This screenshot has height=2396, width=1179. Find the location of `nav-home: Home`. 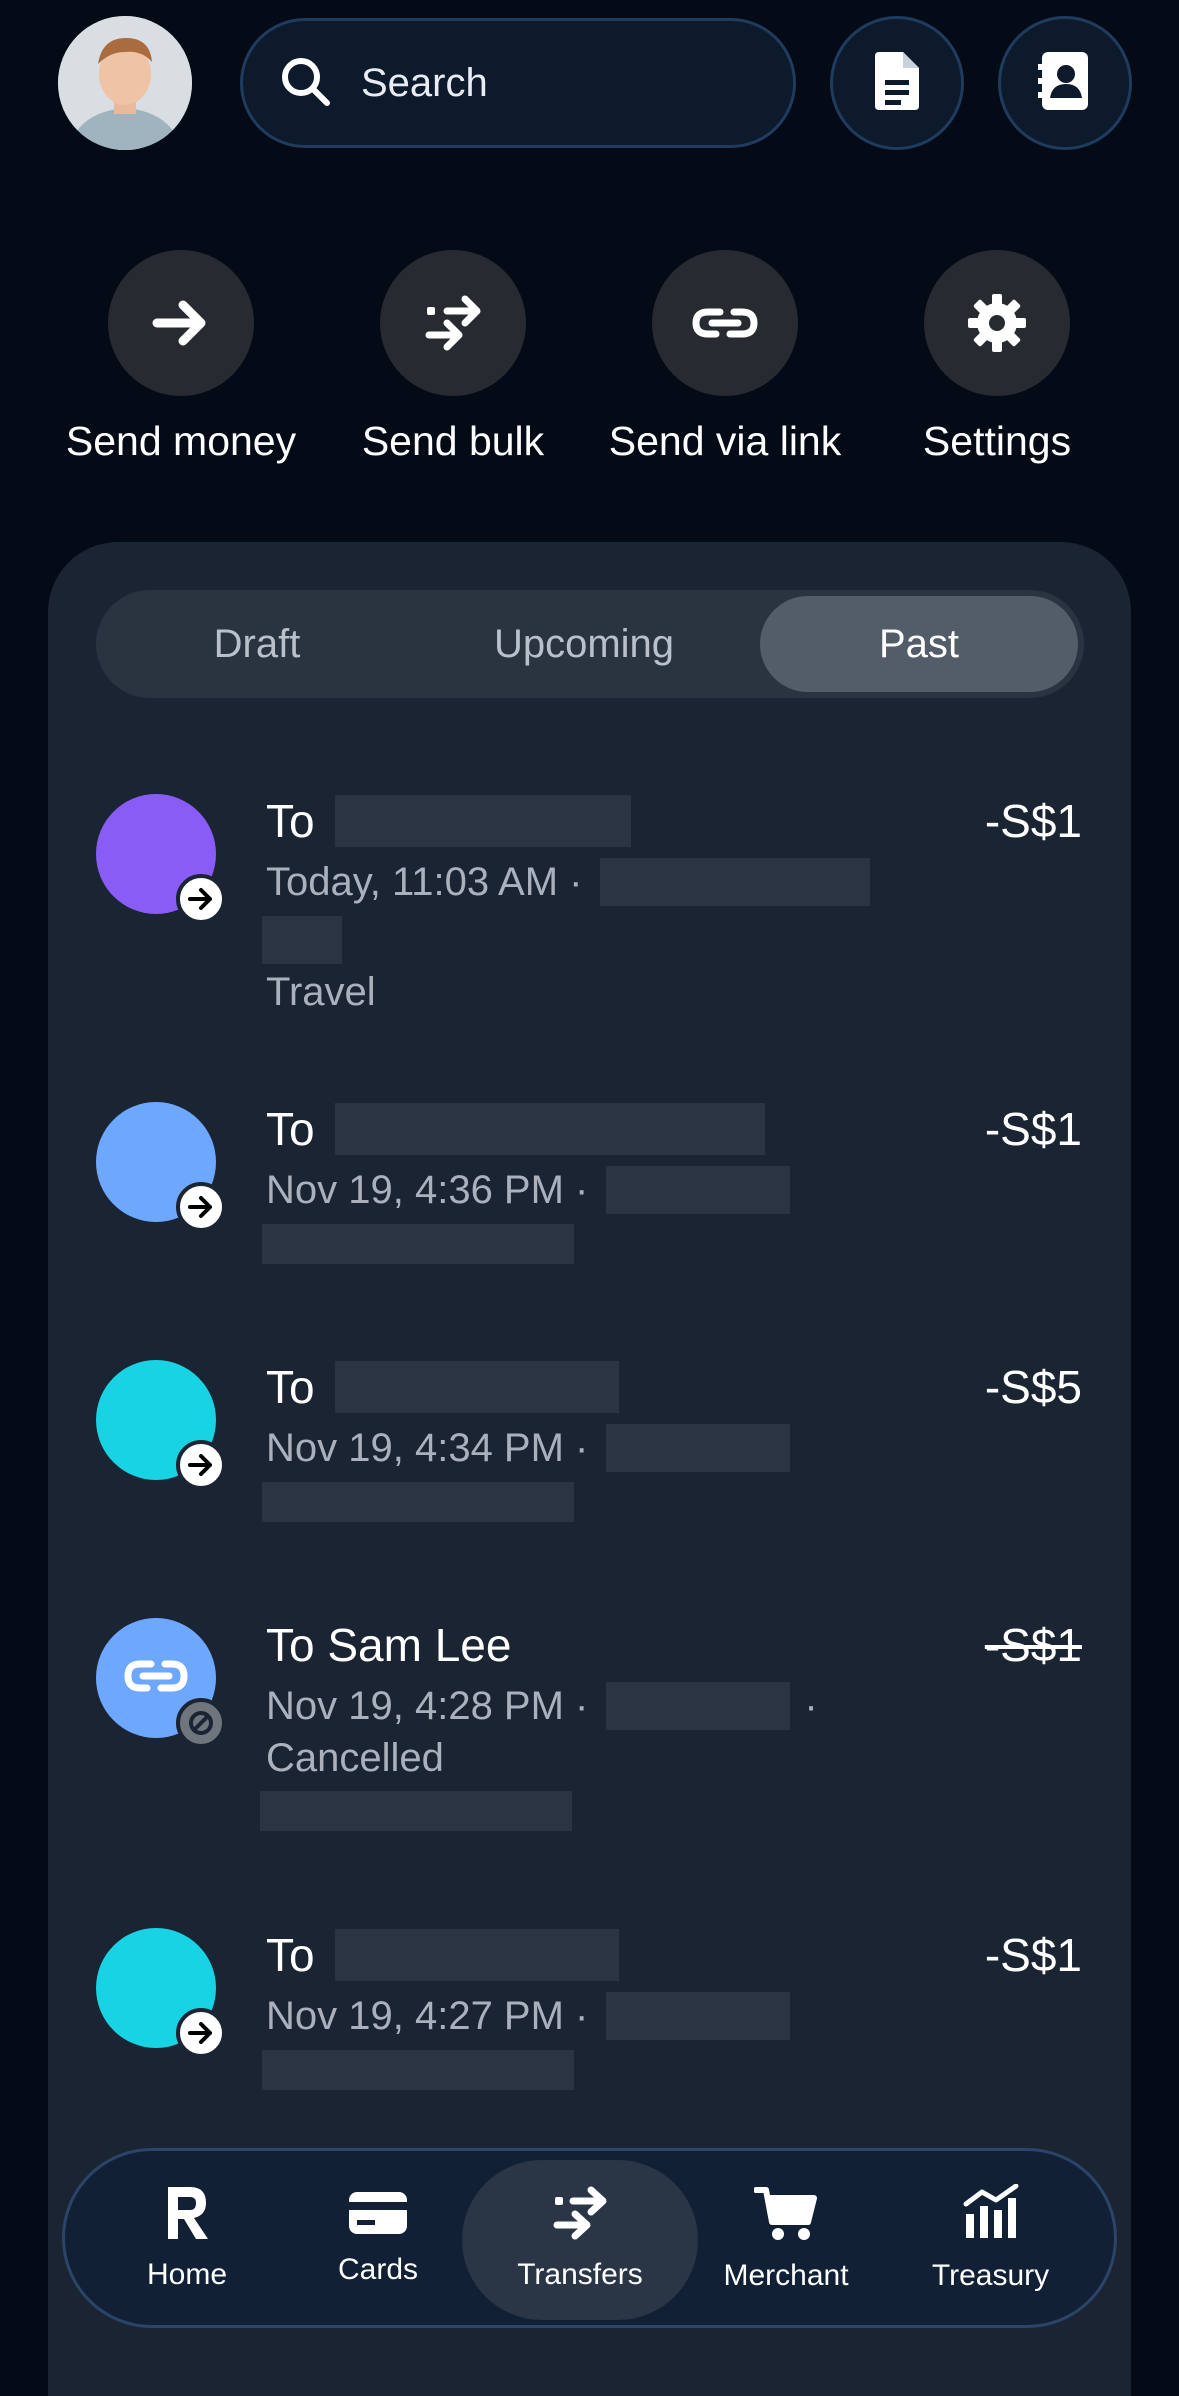

nav-home: Home is located at coordinates (187, 2238).